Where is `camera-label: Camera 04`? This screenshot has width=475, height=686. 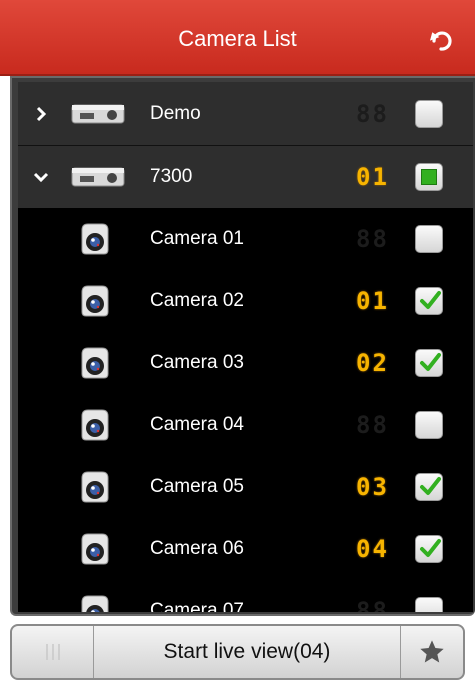 camera-label: Camera 04 is located at coordinates (197, 424).